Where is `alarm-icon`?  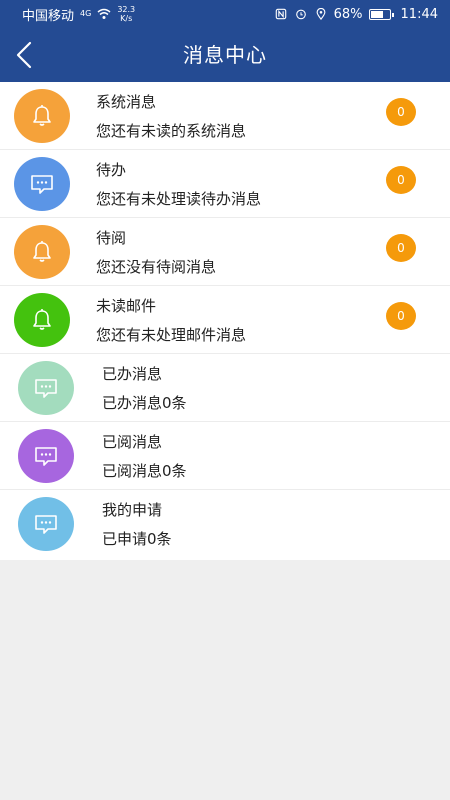 alarm-icon is located at coordinates (300, 14).